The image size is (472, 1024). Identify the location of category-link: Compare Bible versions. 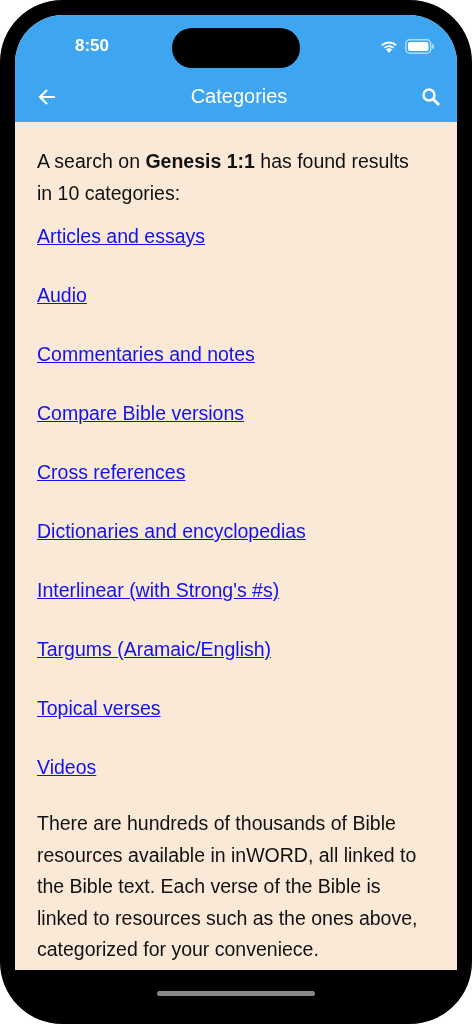
(140, 413).